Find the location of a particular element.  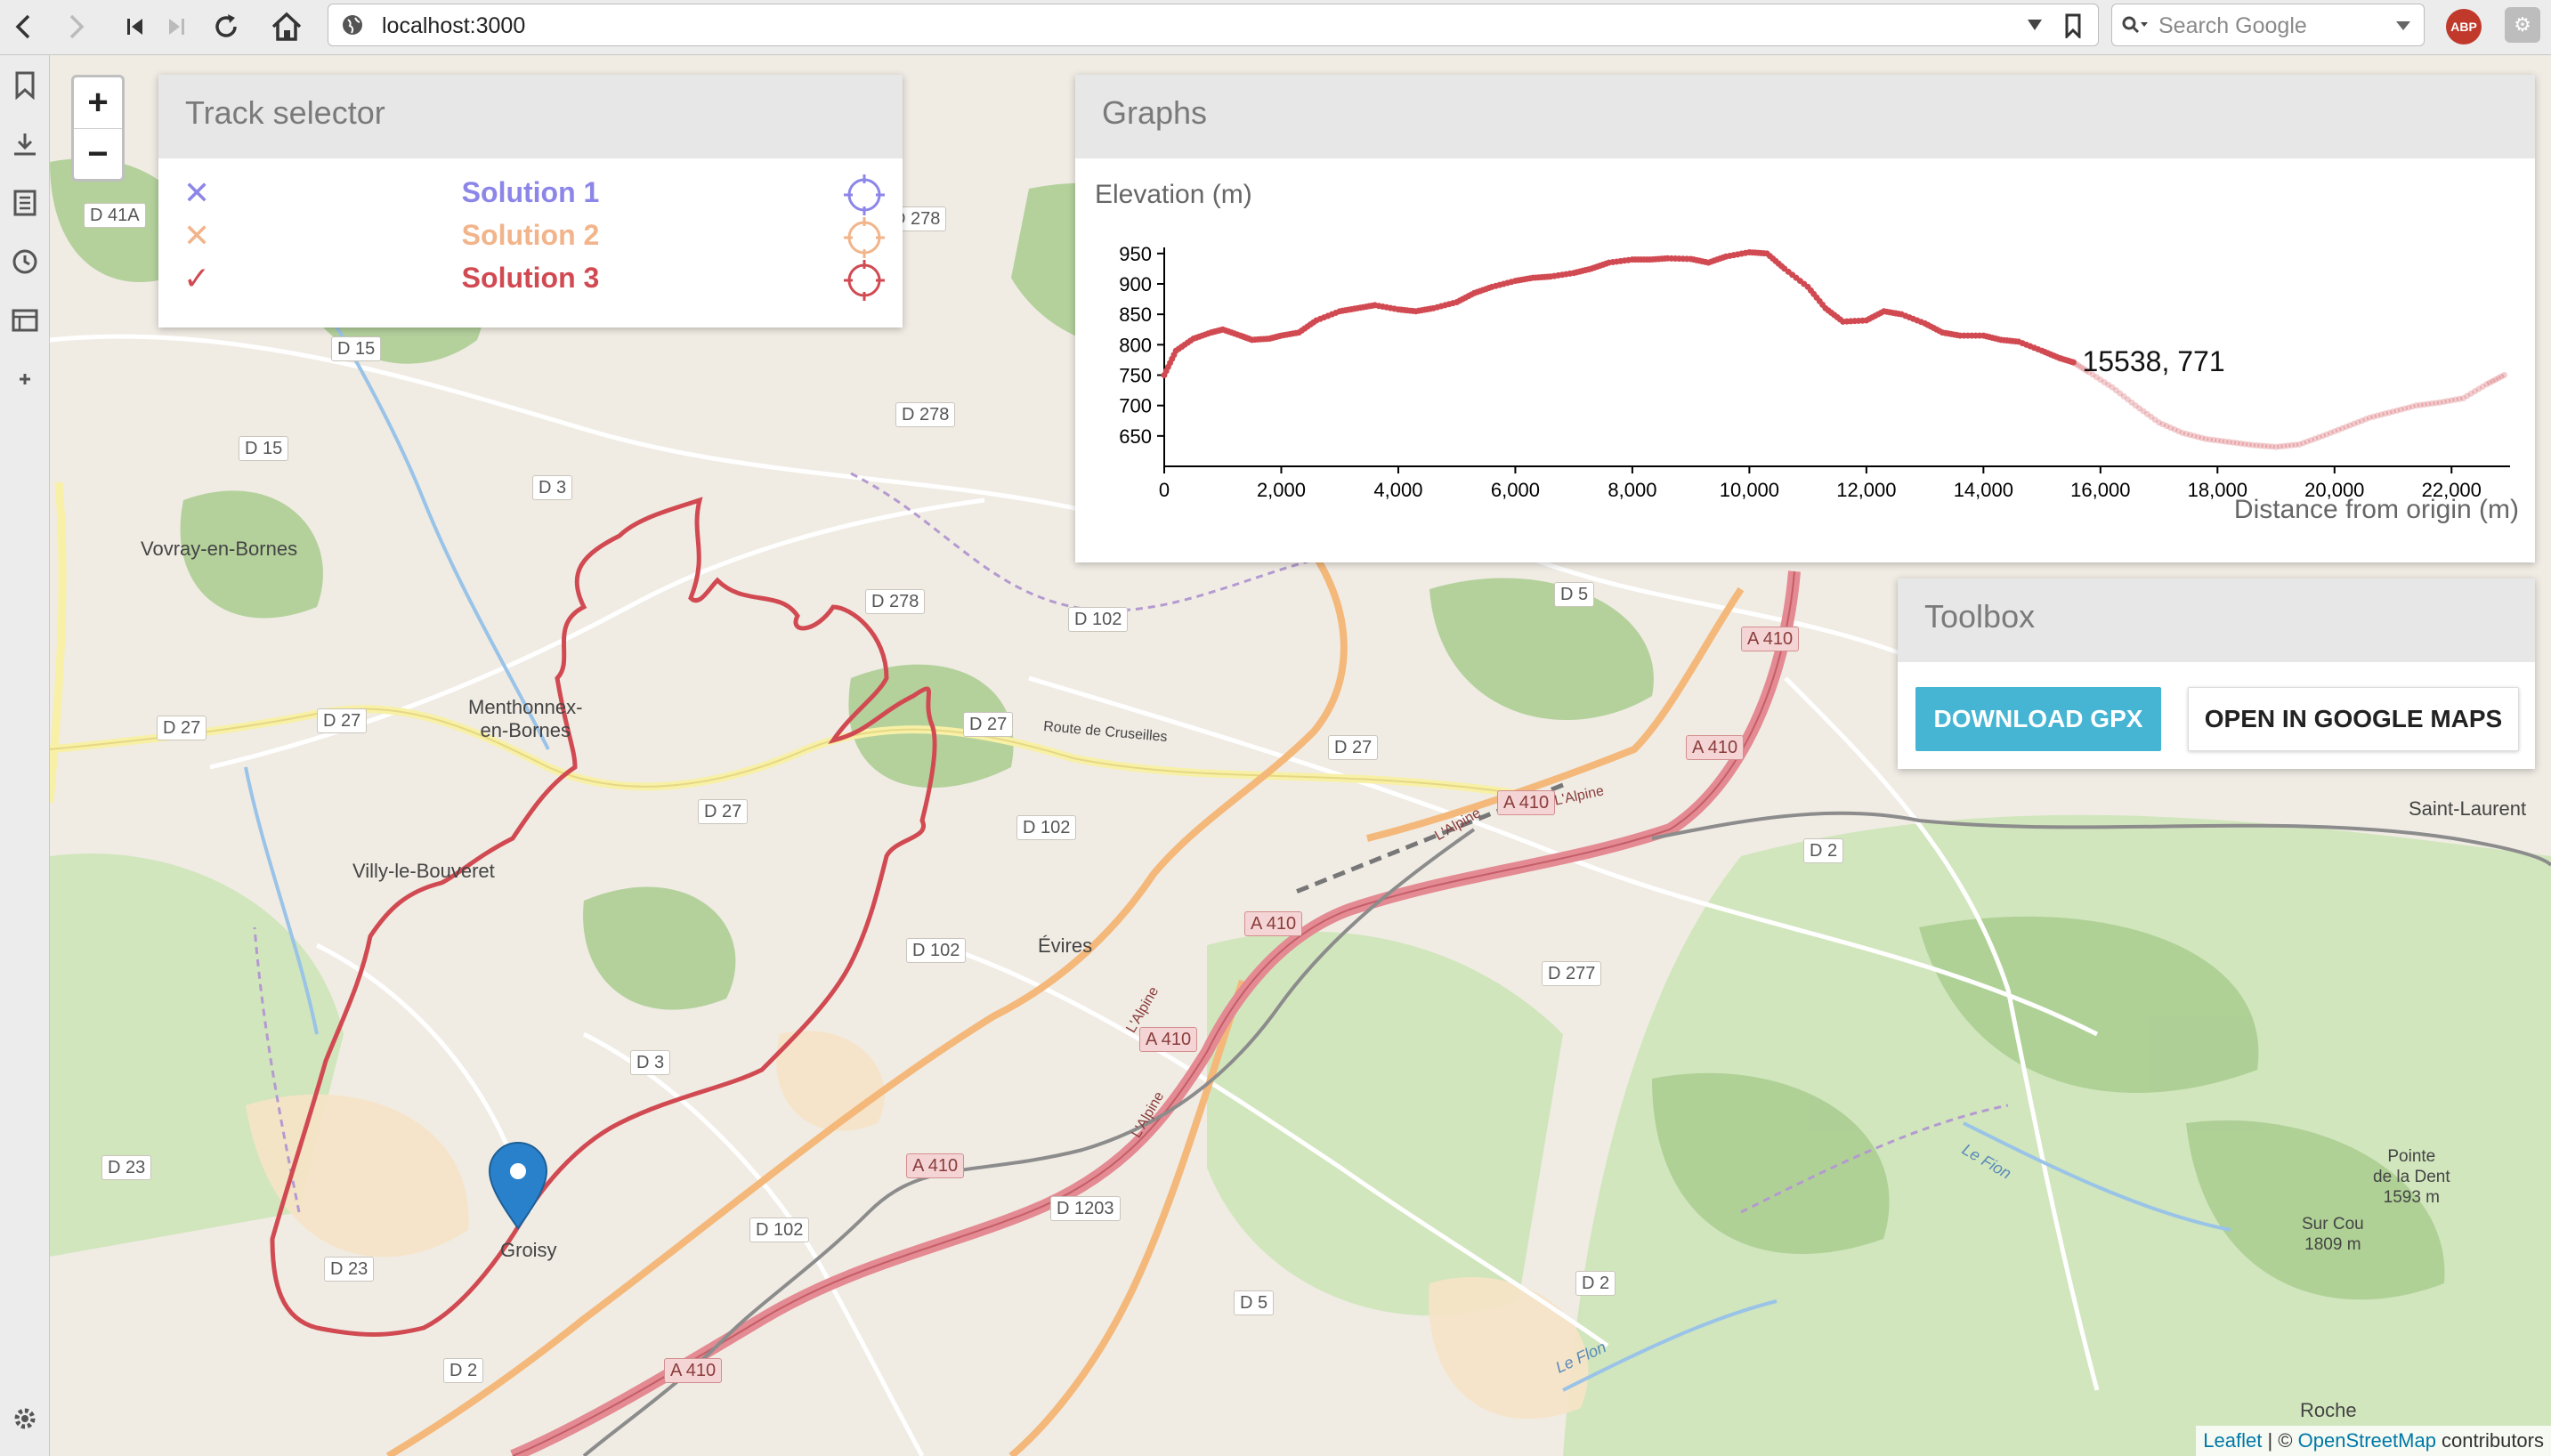

add-icon is located at coordinates (25, 379).